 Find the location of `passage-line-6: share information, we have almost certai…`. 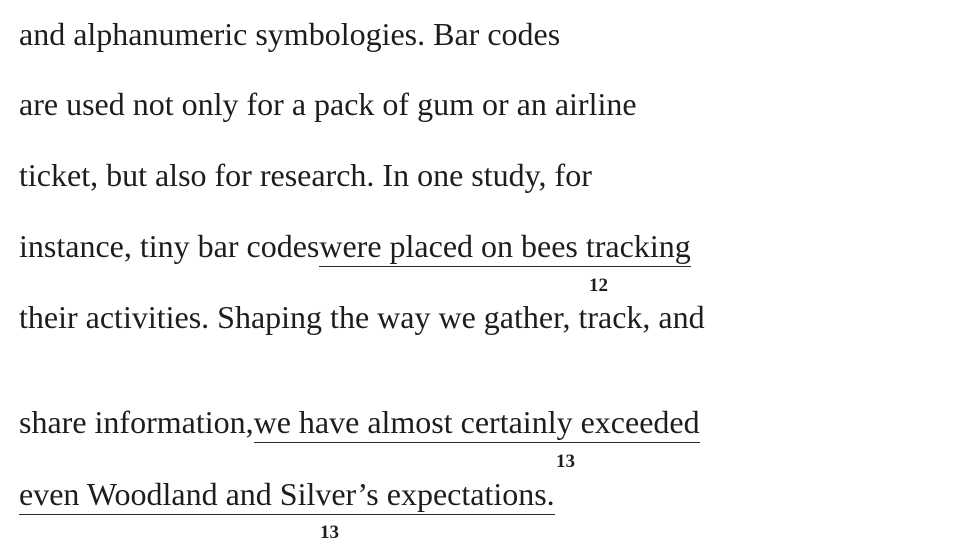

passage-line-6: share information, we have almost certai… is located at coordinates (359, 422).